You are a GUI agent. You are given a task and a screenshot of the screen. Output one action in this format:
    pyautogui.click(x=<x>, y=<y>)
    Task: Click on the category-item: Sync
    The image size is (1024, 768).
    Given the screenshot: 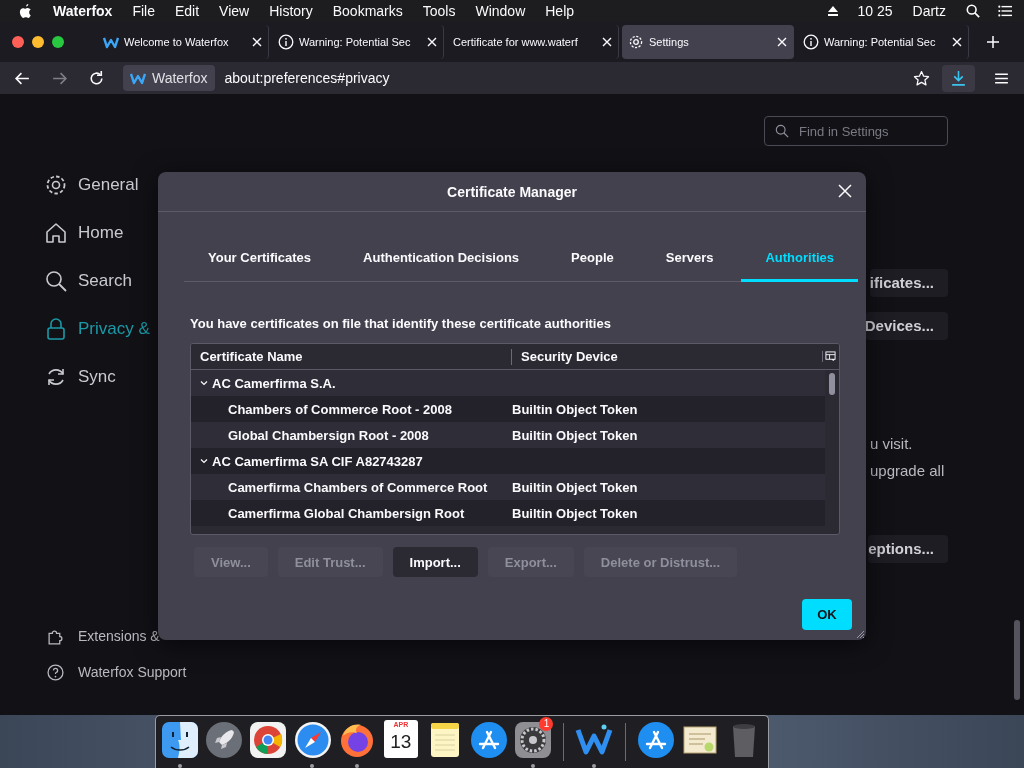 What is the action you would take?
    pyautogui.click(x=122, y=377)
    